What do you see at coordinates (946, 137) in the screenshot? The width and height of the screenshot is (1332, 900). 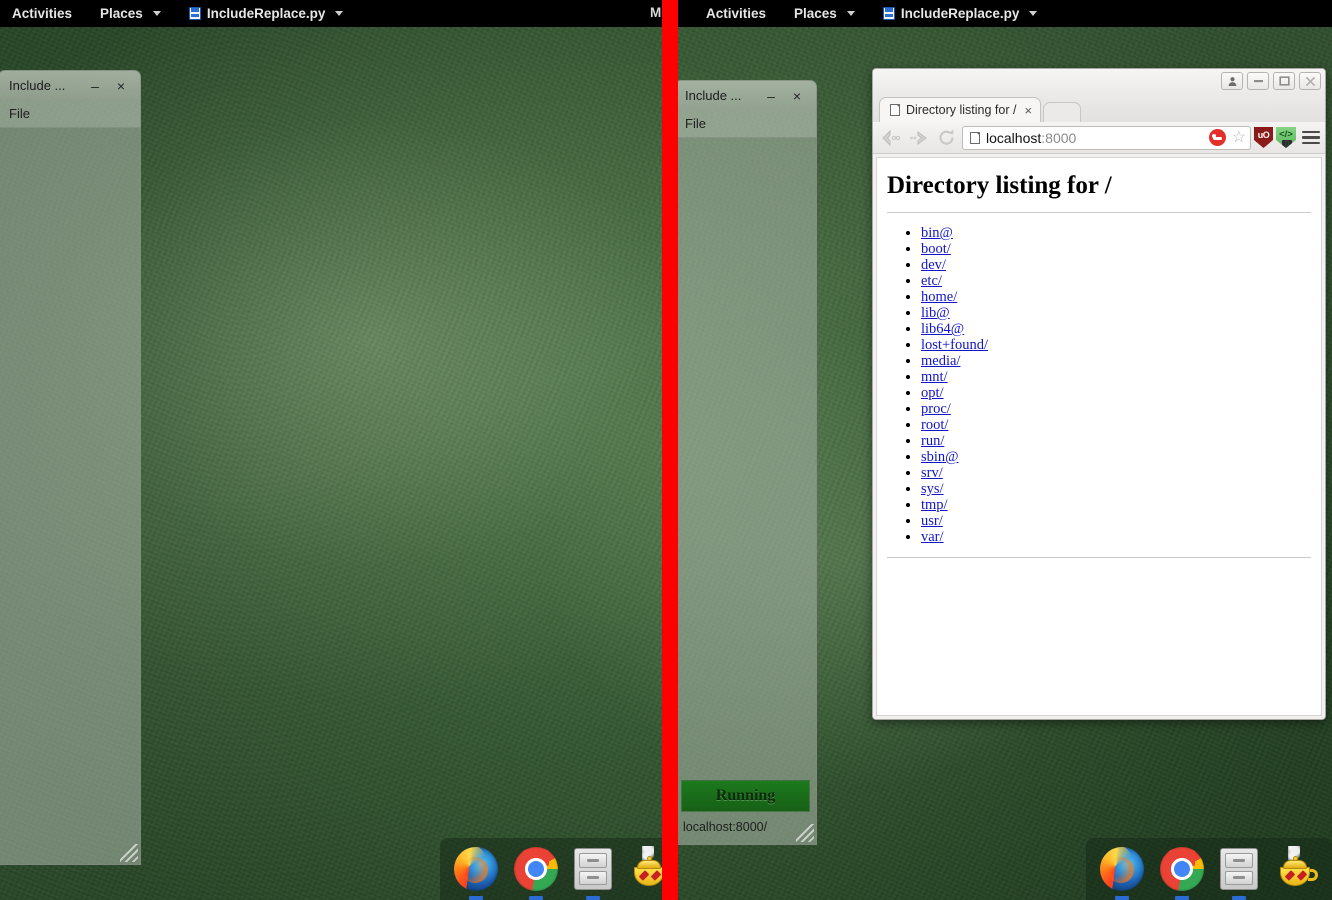 I see `reload-button` at bounding box center [946, 137].